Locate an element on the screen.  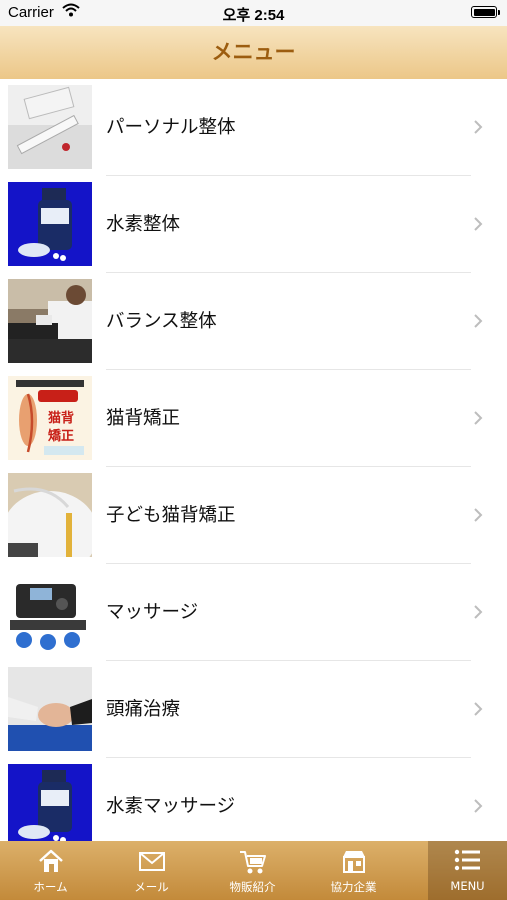
tab-home: ホーム is located at coordinates (50, 870).